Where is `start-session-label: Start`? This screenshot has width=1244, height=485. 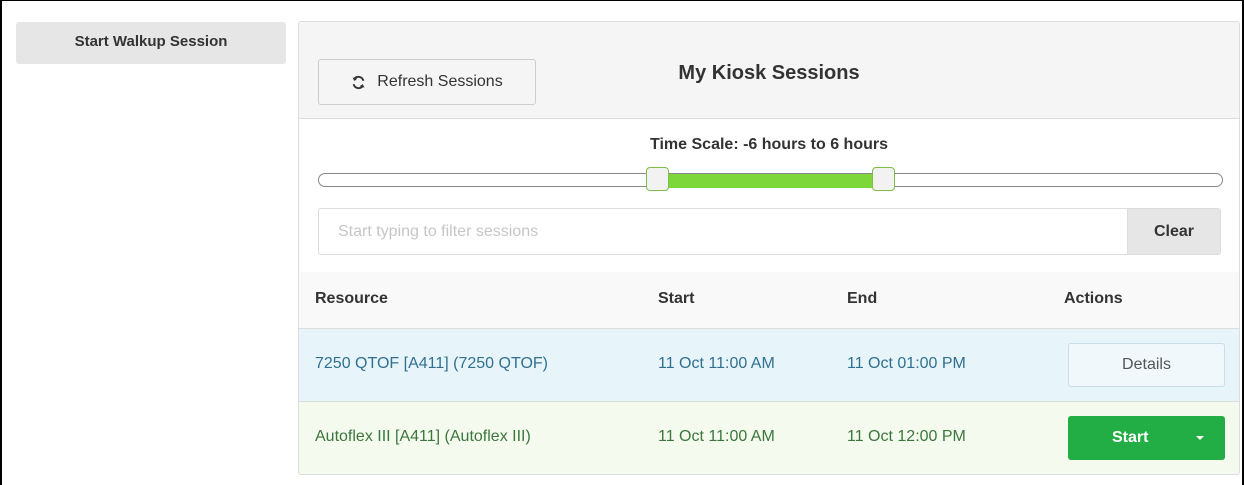
start-session-label: Start is located at coordinates (1130, 437).